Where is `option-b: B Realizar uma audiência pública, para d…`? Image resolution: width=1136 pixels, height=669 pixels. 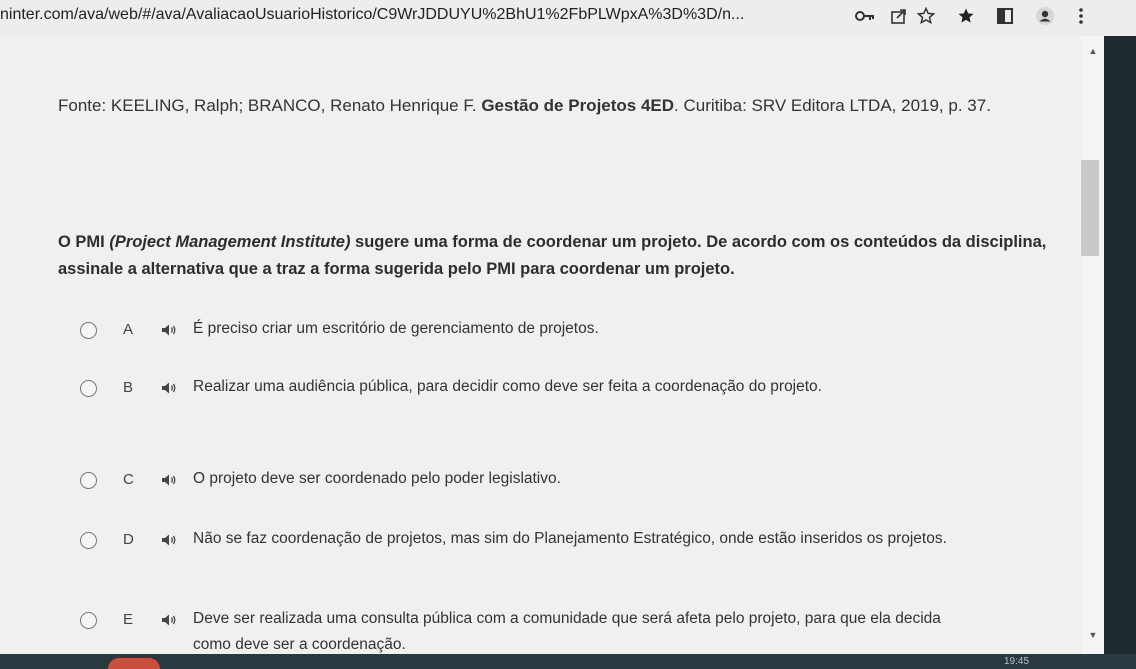 option-b: B Realizar uma audiência pública, para d… is located at coordinates (451, 389).